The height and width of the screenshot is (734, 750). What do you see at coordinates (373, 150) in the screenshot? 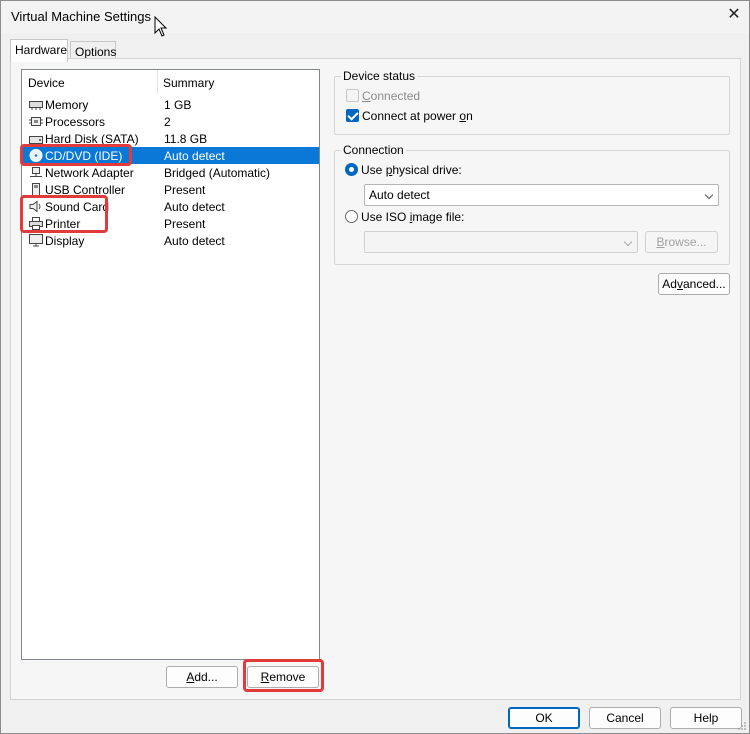
I see `connection-label: Connection` at bounding box center [373, 150].